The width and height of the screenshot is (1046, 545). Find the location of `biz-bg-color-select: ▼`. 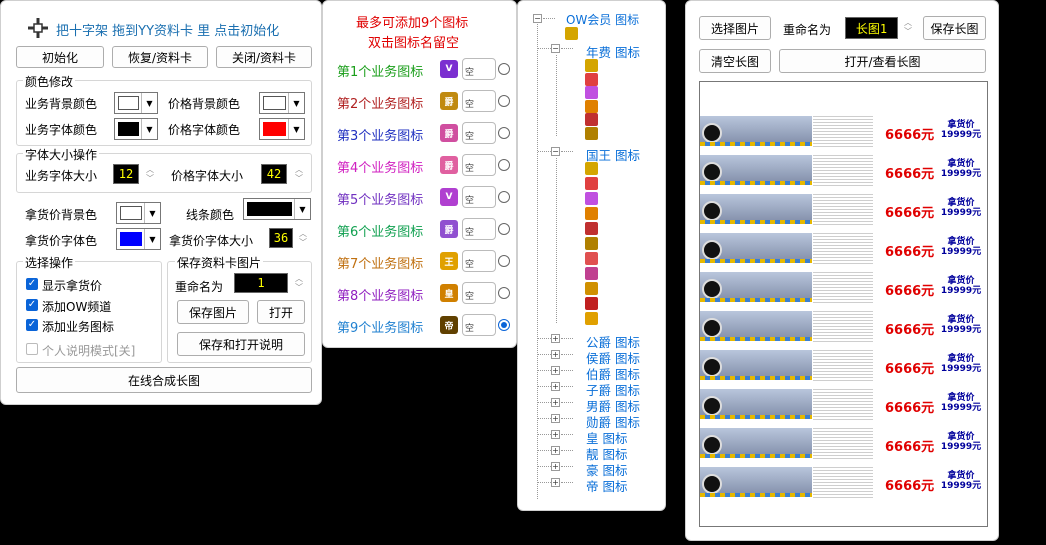

biz-bg-color-select: ▼ is located at coordinates (136, 103).